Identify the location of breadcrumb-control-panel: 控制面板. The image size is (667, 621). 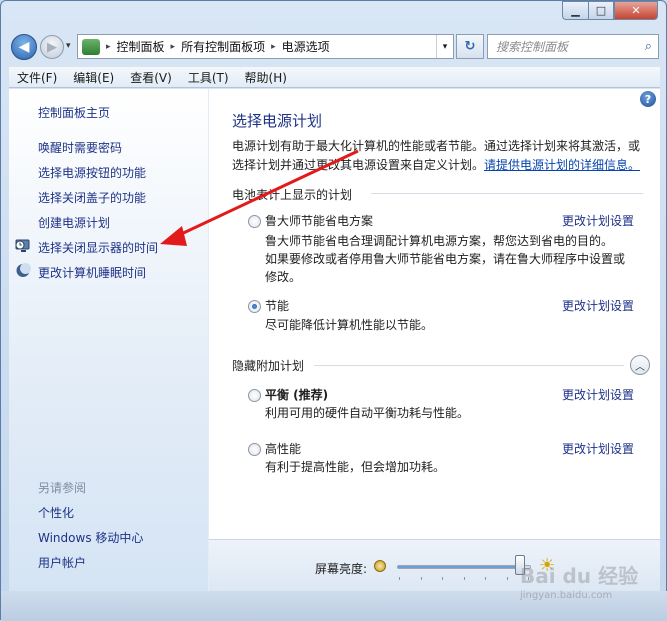
(141, 46).